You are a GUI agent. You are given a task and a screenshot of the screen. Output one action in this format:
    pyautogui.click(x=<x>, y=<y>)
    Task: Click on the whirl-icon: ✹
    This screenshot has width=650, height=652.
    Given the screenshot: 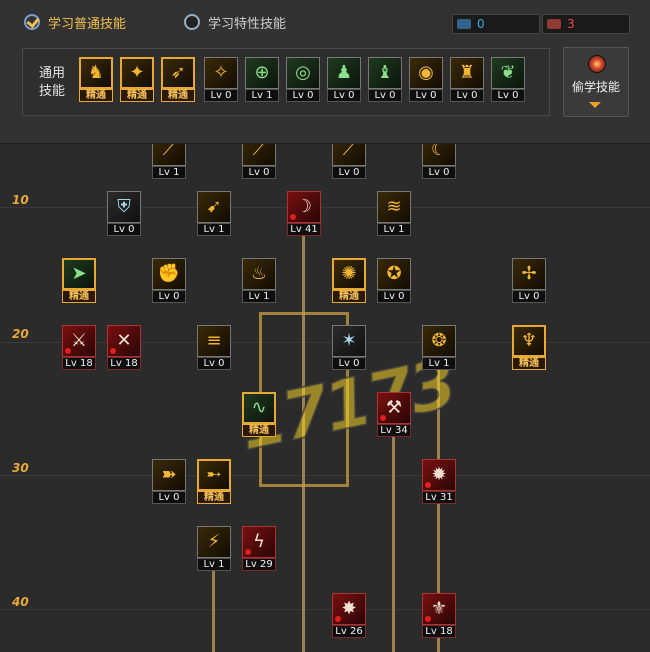 What is the action you would take?
    pyautogui.click(x=439, y=474)
    